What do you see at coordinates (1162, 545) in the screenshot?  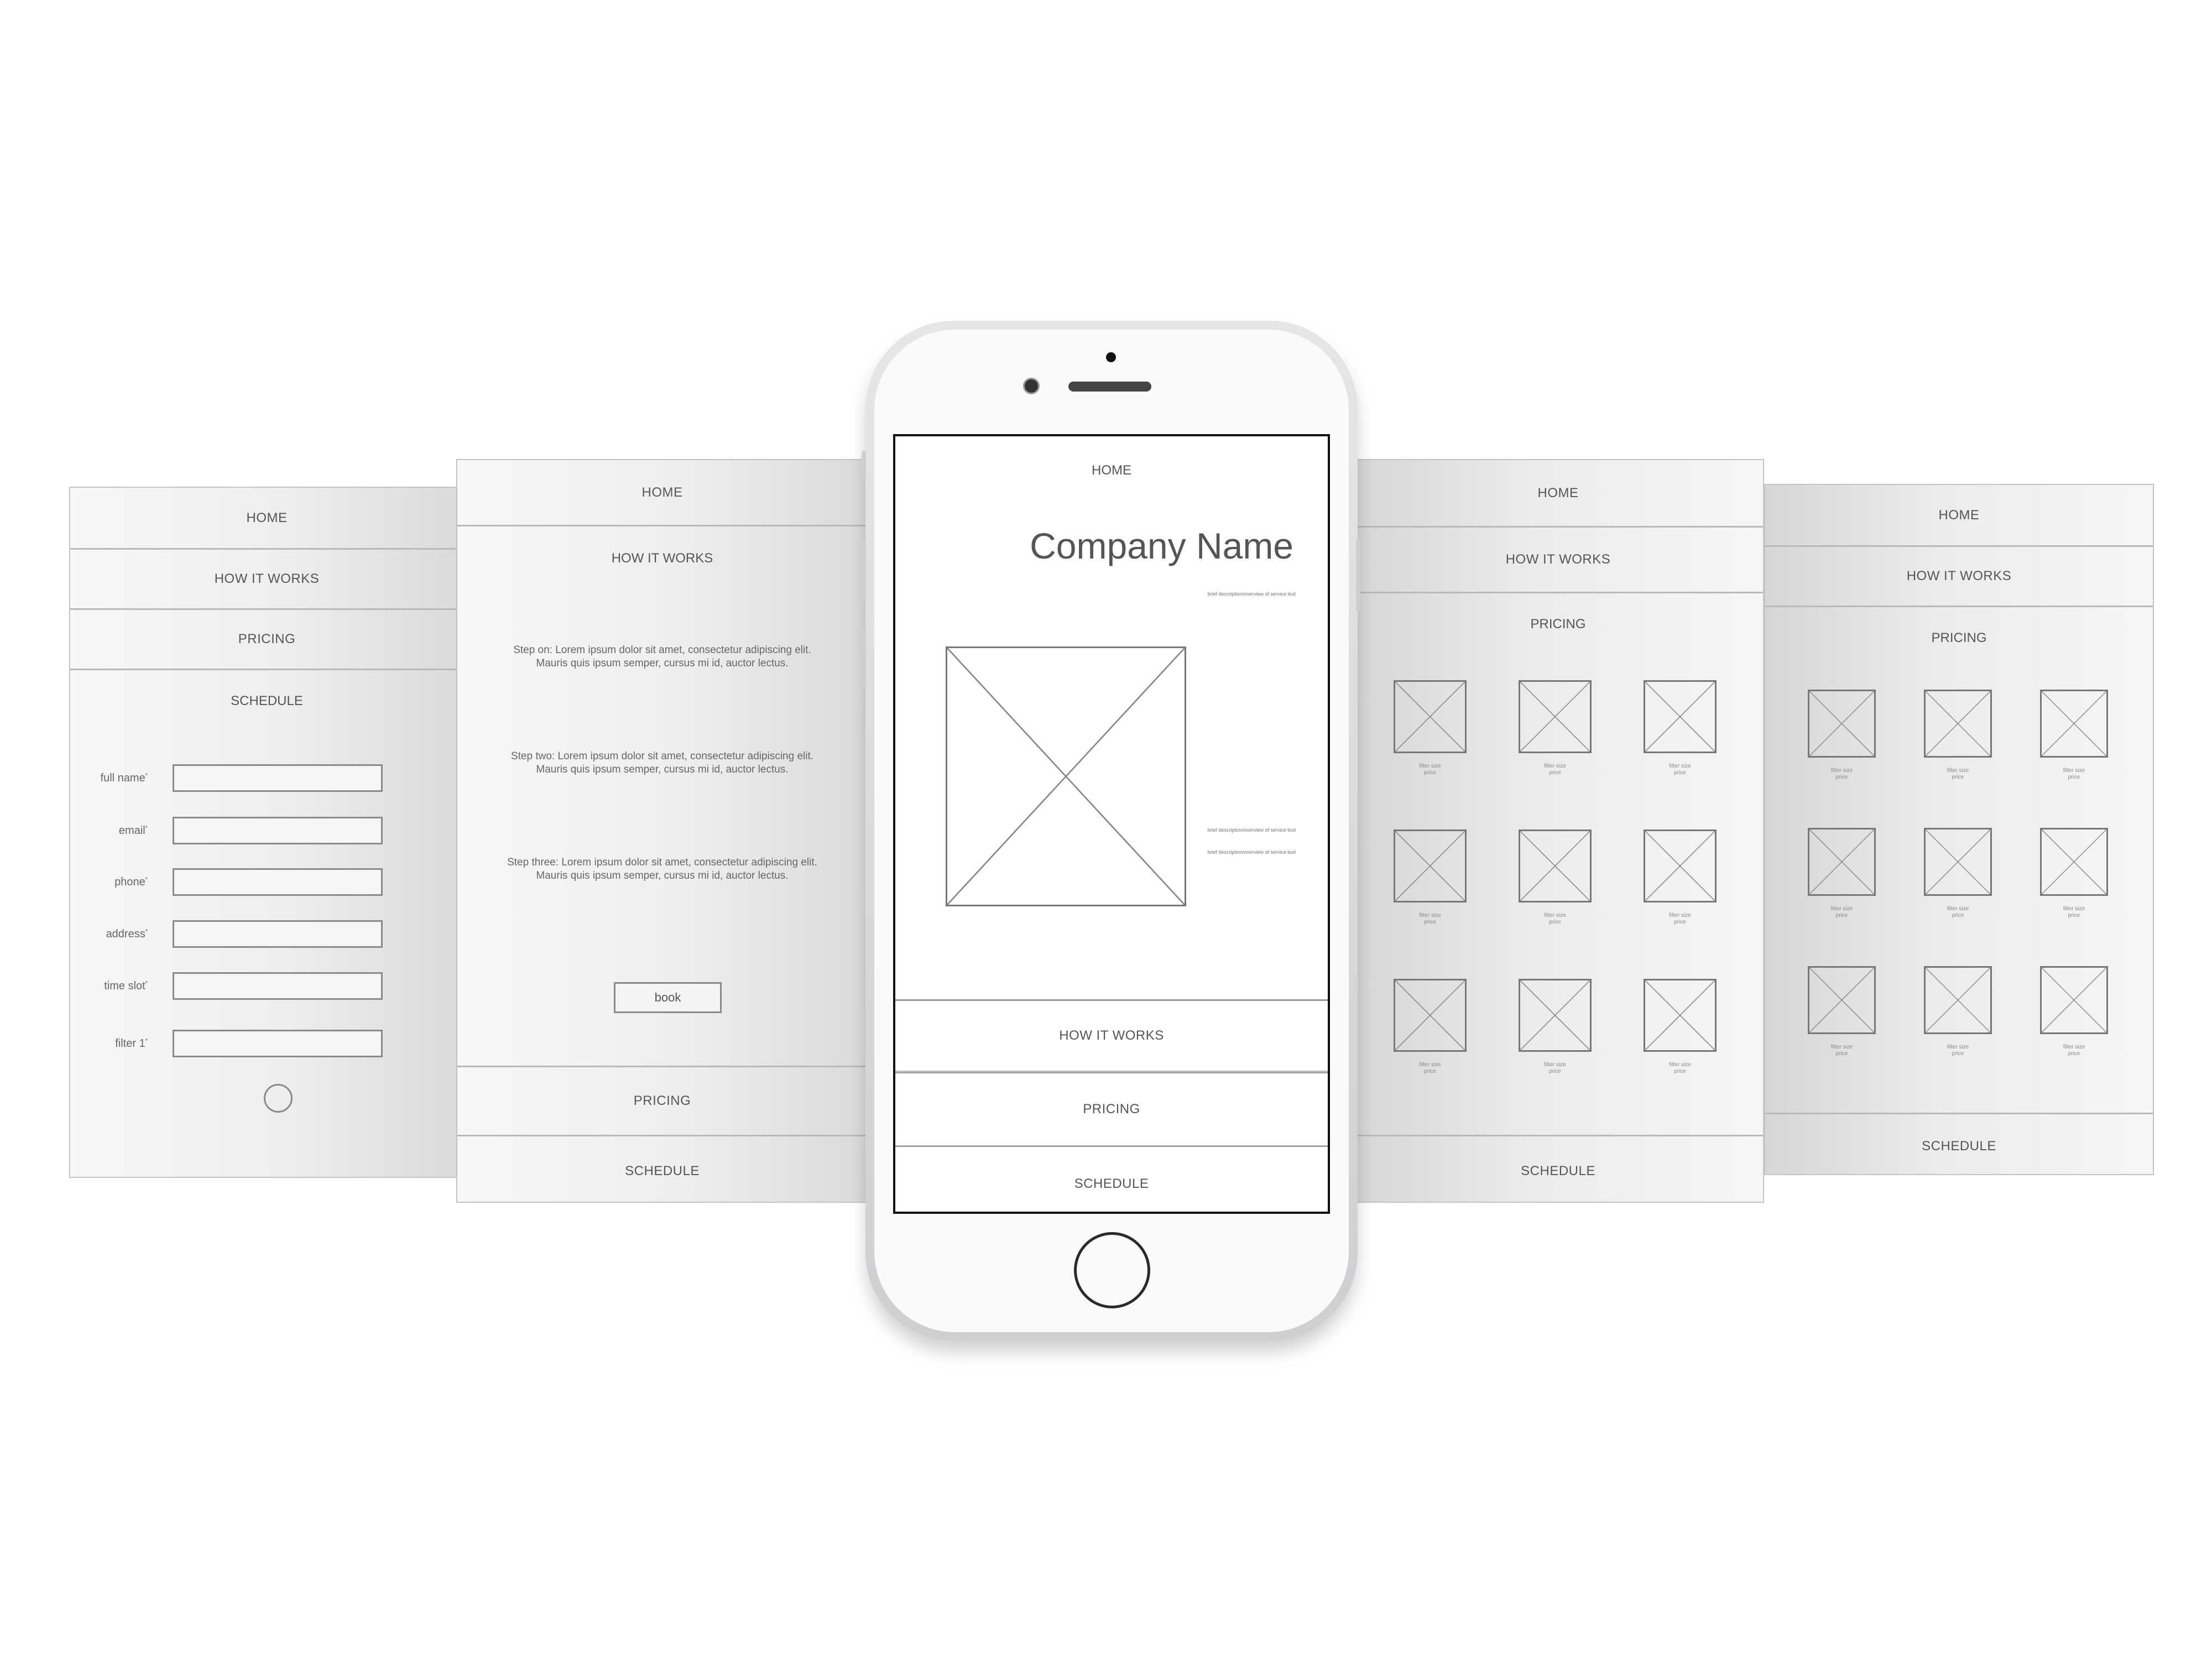 I see `company-name-heading: Company Name` at bounding box center [1162, 545].